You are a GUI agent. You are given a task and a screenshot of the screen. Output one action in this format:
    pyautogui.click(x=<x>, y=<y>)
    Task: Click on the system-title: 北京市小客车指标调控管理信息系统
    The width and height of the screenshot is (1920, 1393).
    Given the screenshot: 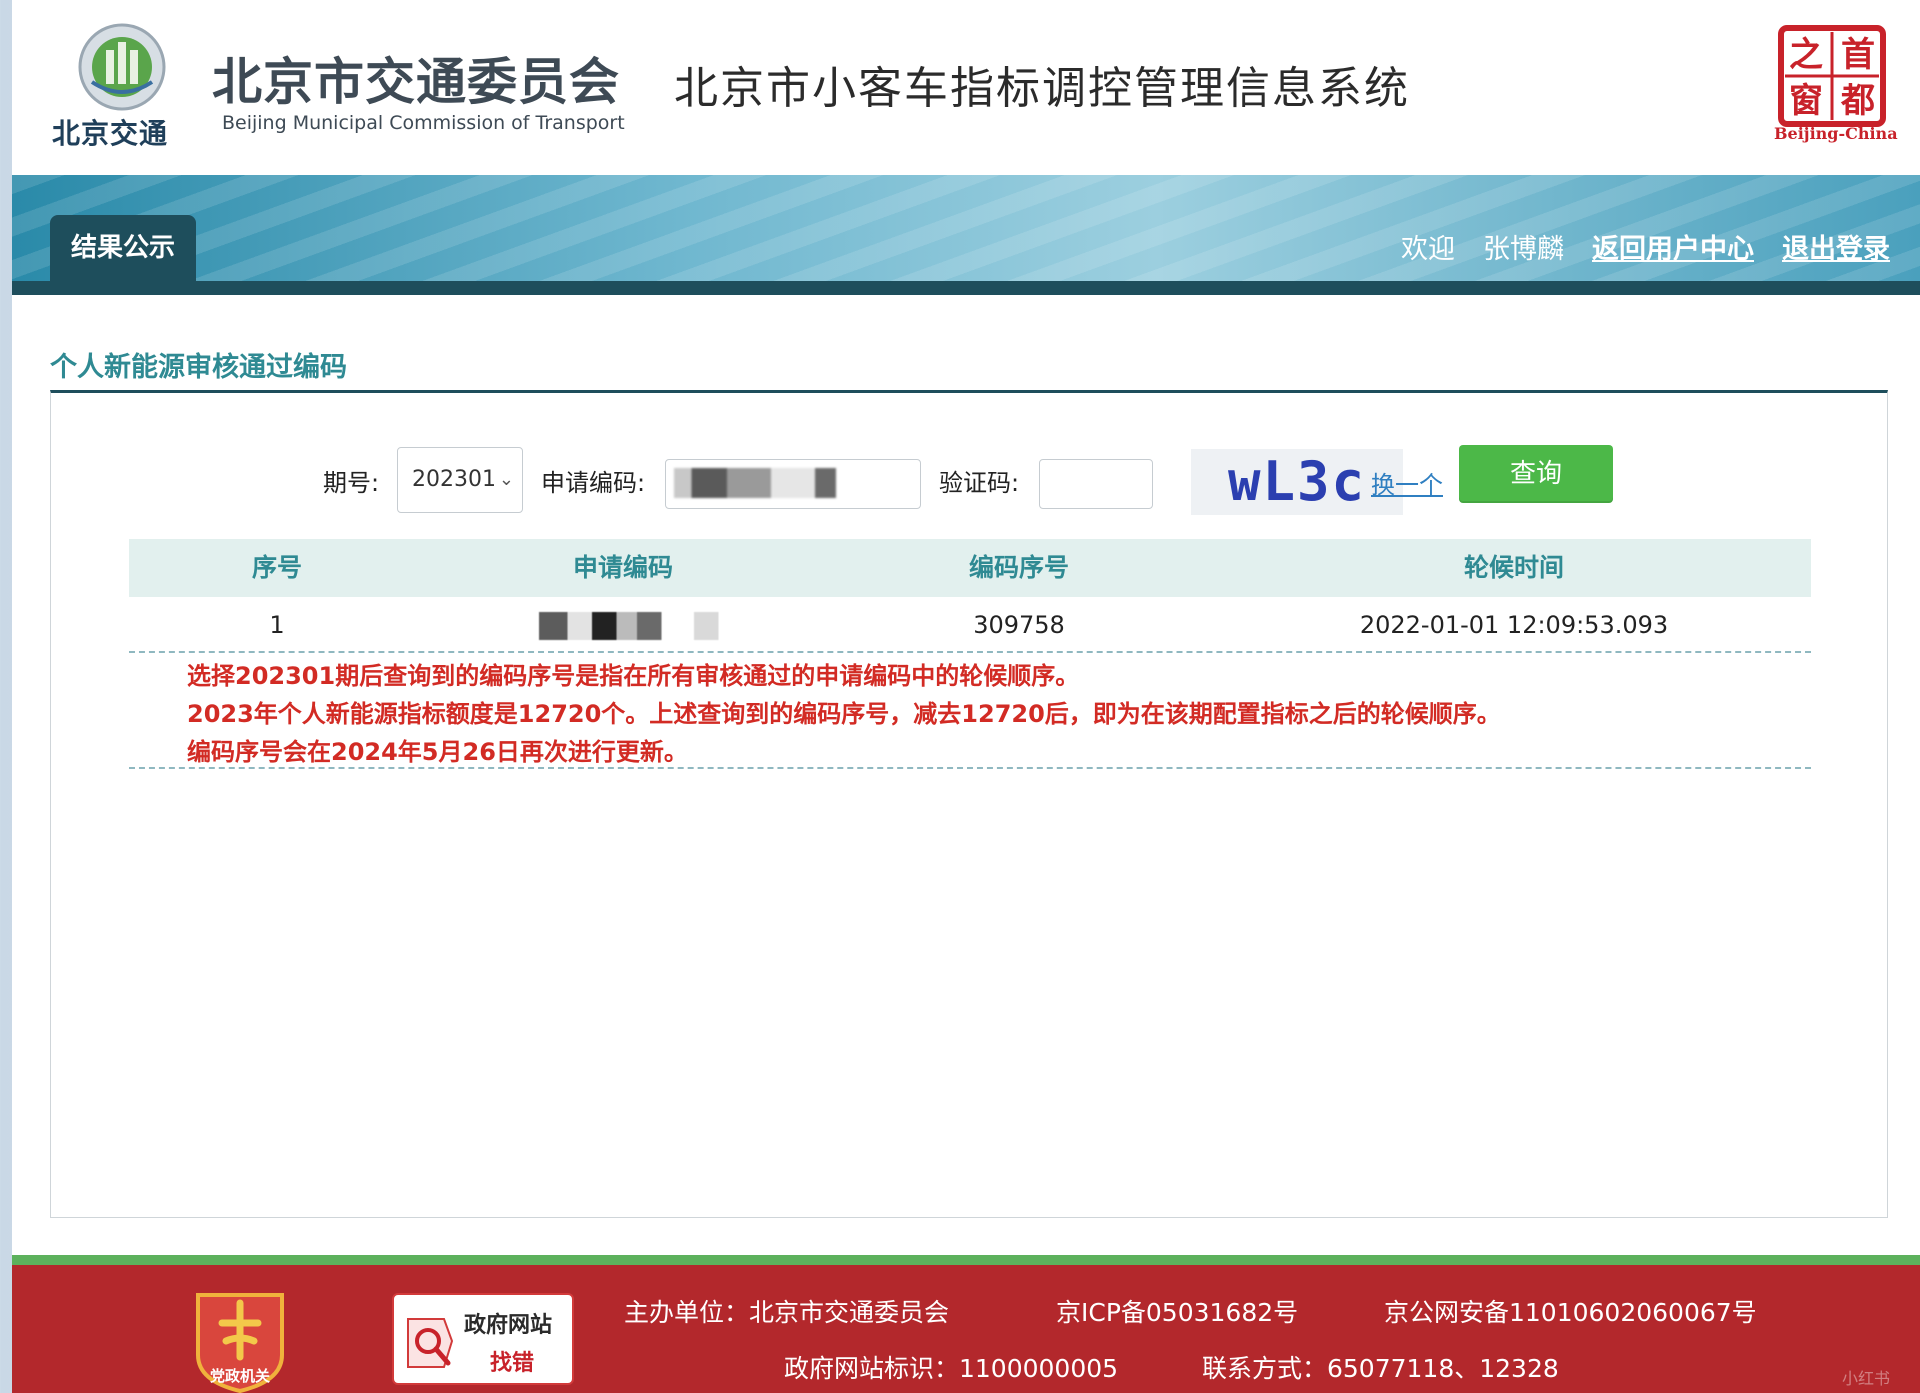 What is the action you would take?
    pyautogui.click(x=1042, y=88)
    